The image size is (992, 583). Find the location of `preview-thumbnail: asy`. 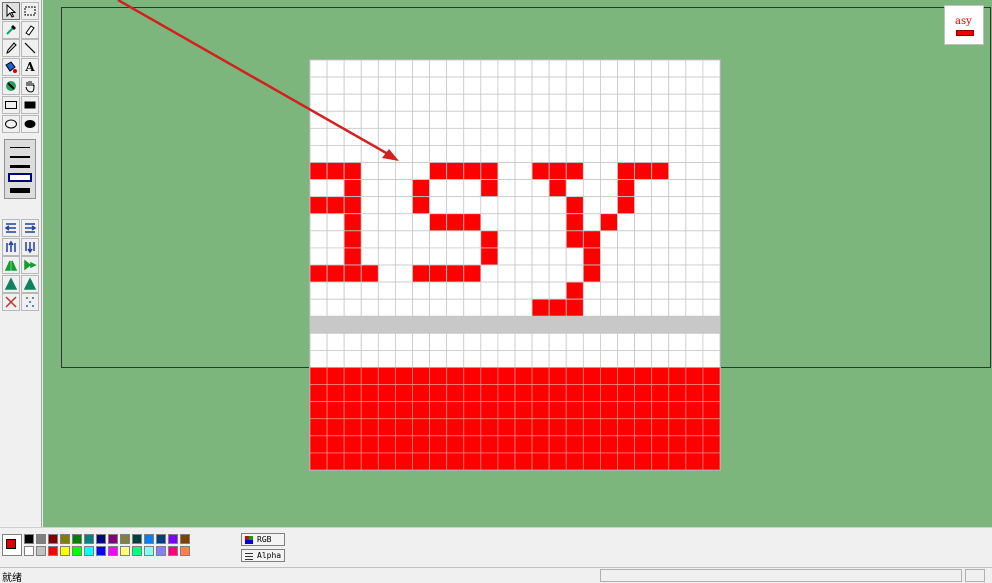

preview-thumbnail: asy is located at coordinates (964, 25).